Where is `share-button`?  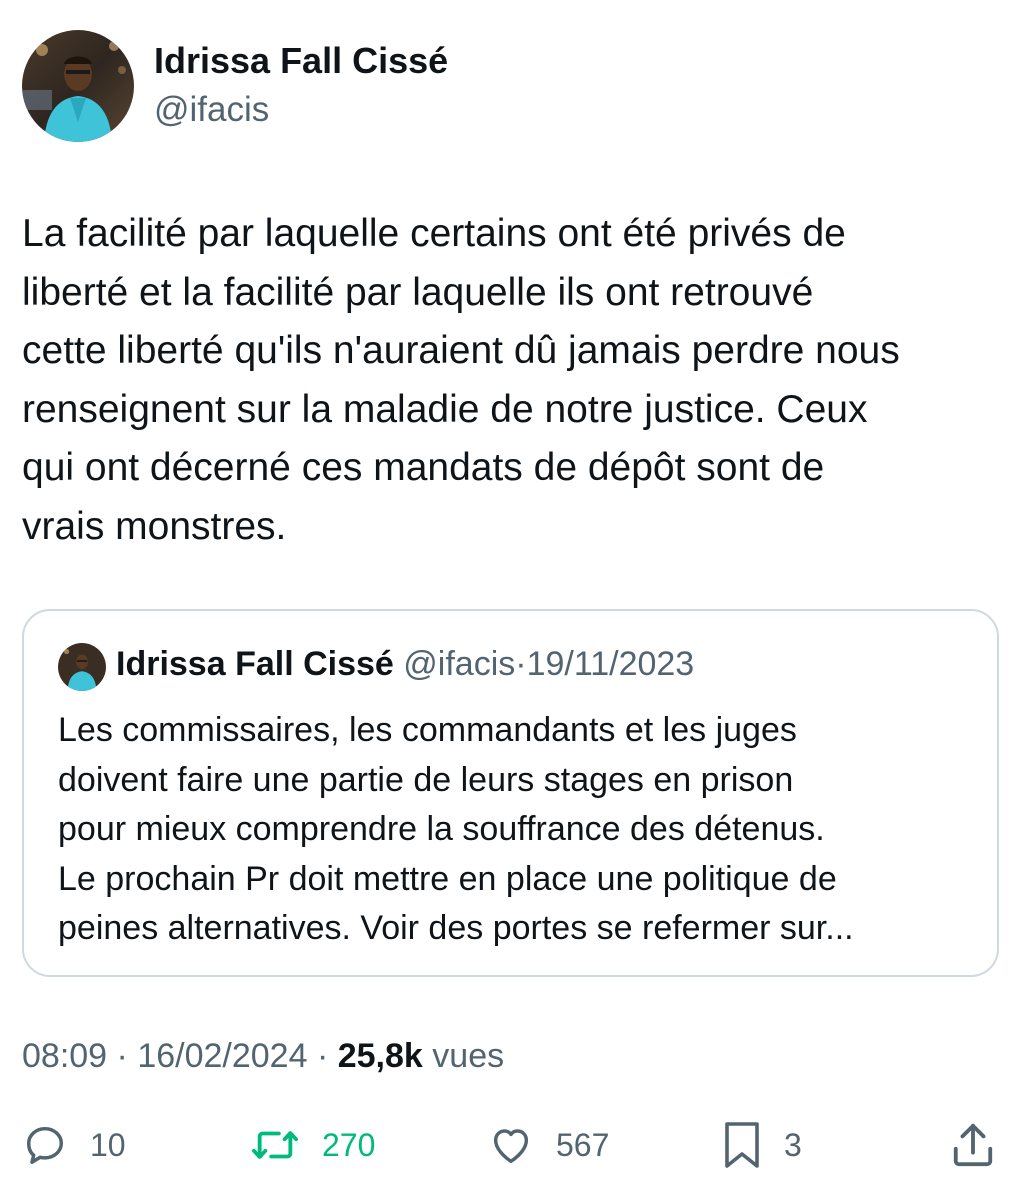 share-button is located at coordinates (973, 1145).